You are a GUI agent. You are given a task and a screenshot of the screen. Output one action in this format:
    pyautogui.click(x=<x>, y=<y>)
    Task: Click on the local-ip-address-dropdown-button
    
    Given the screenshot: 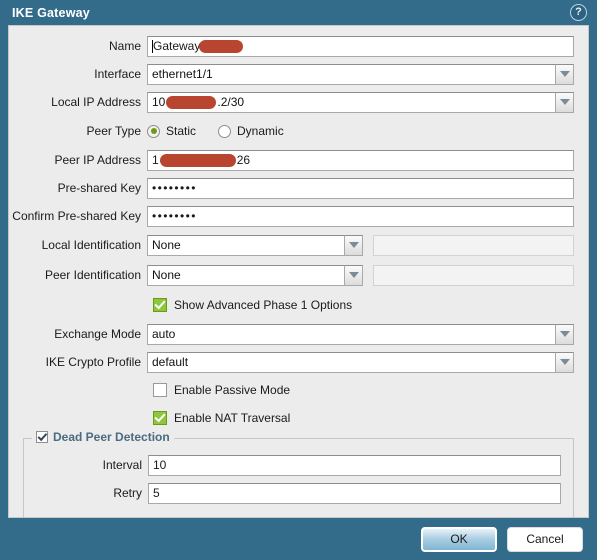 What is the action you would take?
    pyautogui.click(x=564, y=102)
    